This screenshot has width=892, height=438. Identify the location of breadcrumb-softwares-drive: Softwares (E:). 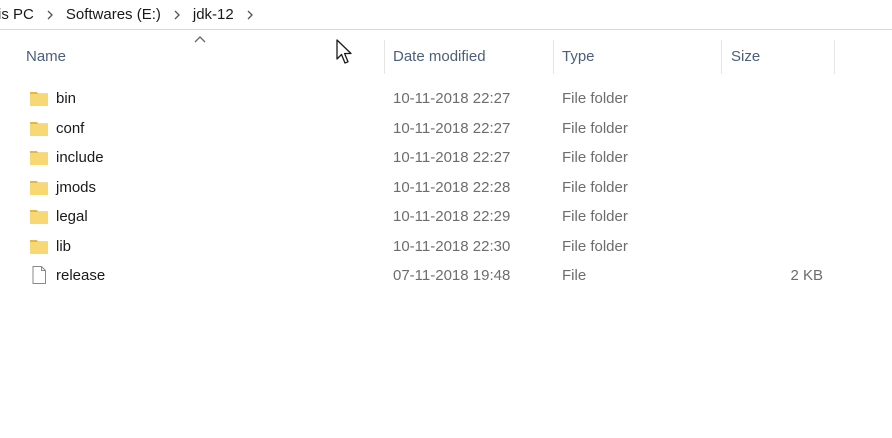
(113, 14).